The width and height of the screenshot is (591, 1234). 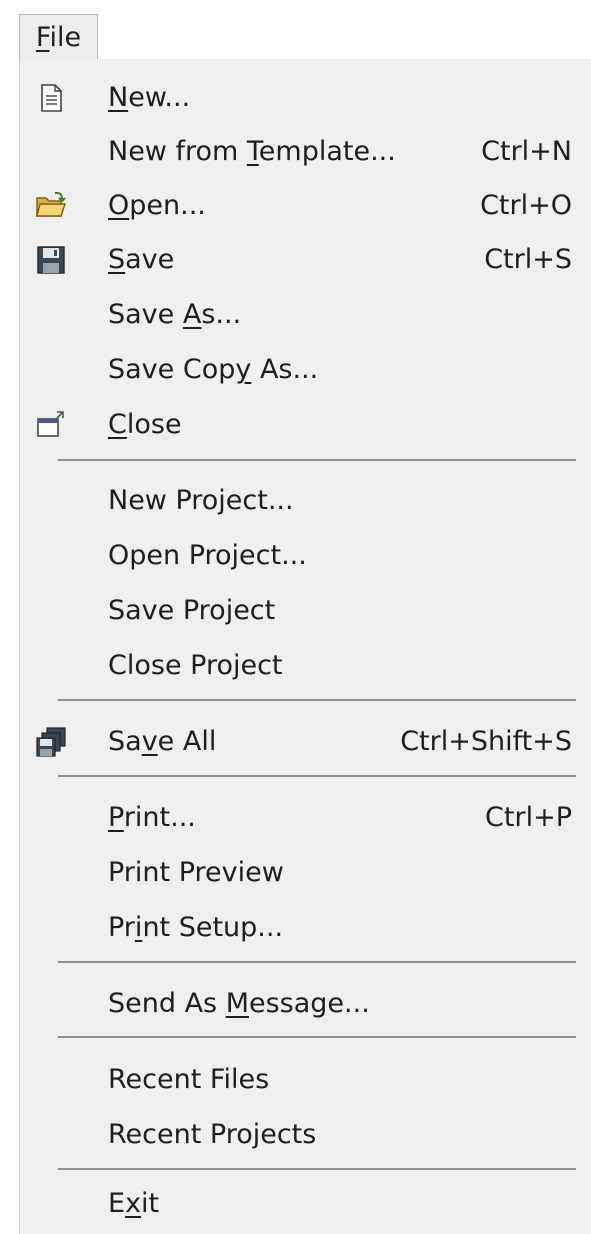 I want to click on file-menu-button: File, so click(x=58, y=37).